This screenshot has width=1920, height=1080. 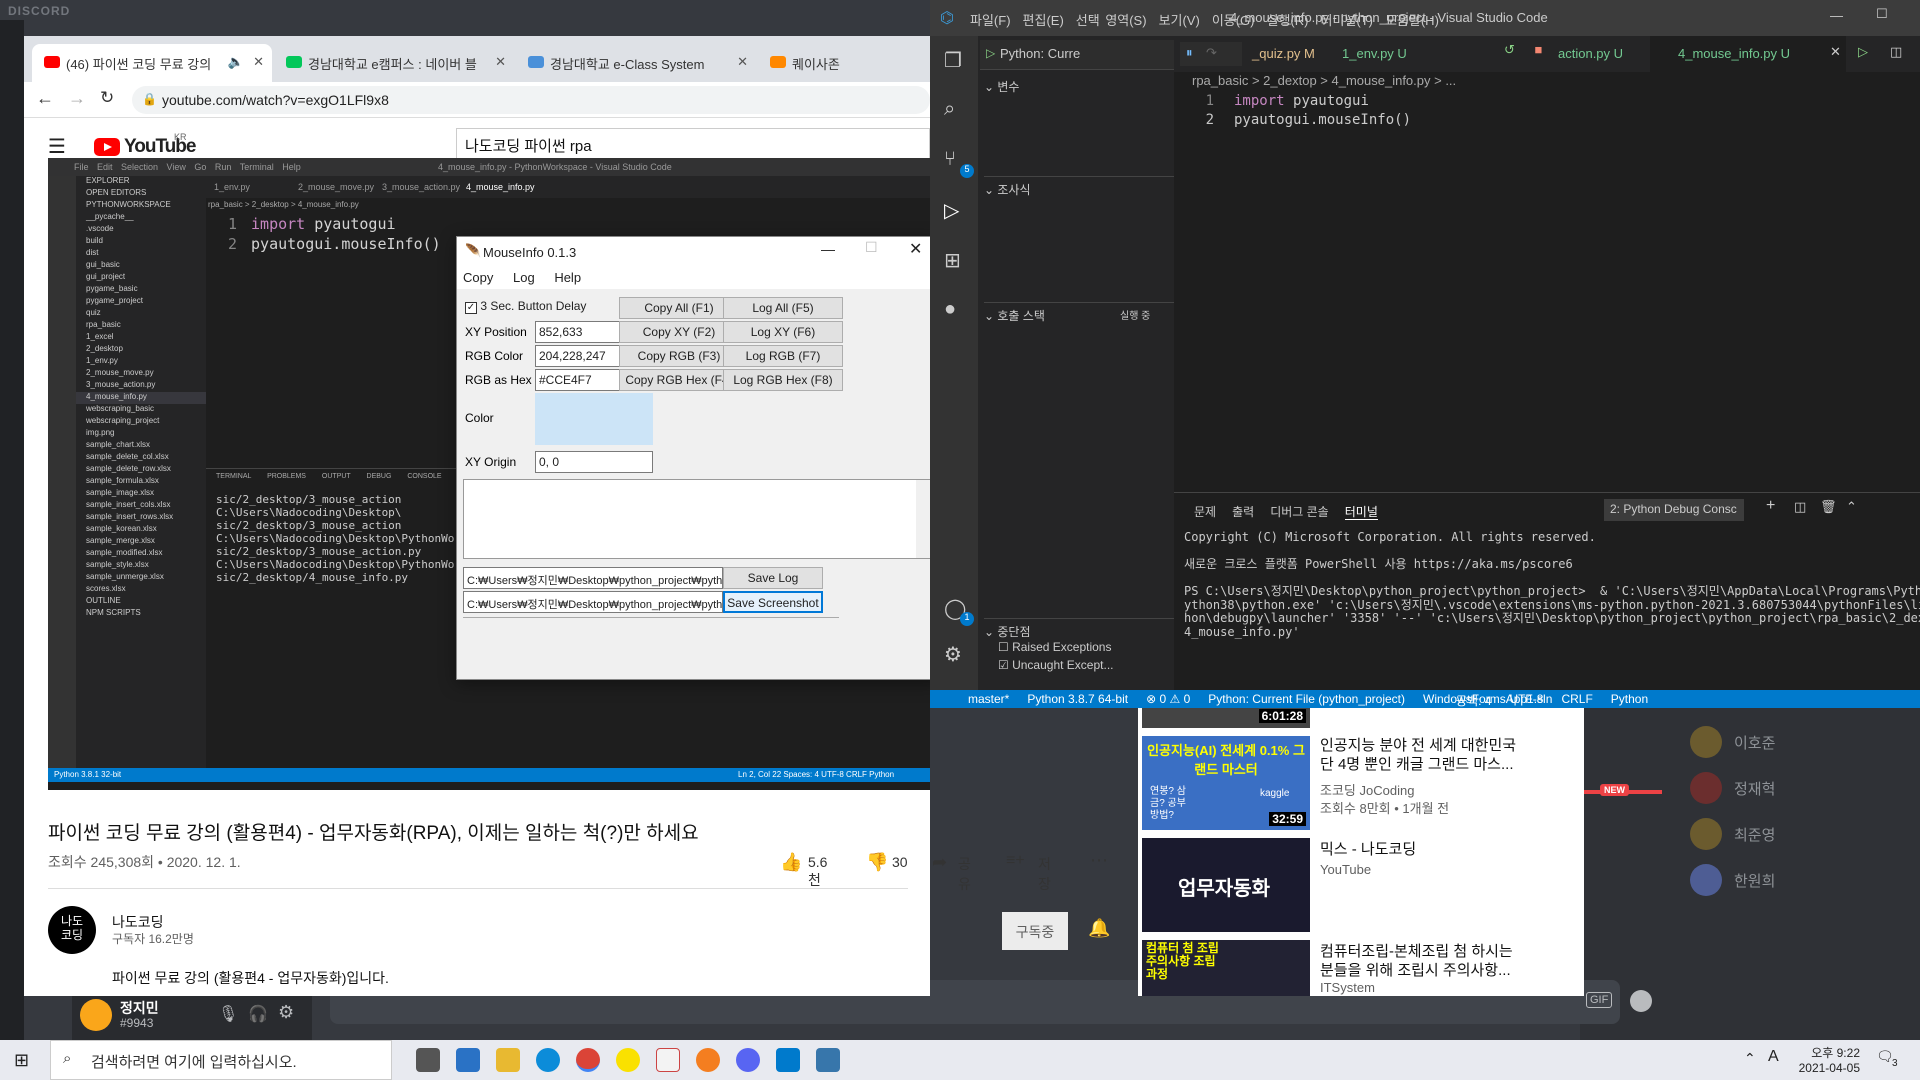 What do you see at coordinates (877, 862) in the screenshot?
I see `dislike-icon: 👎` at bounding box center [877, 862].